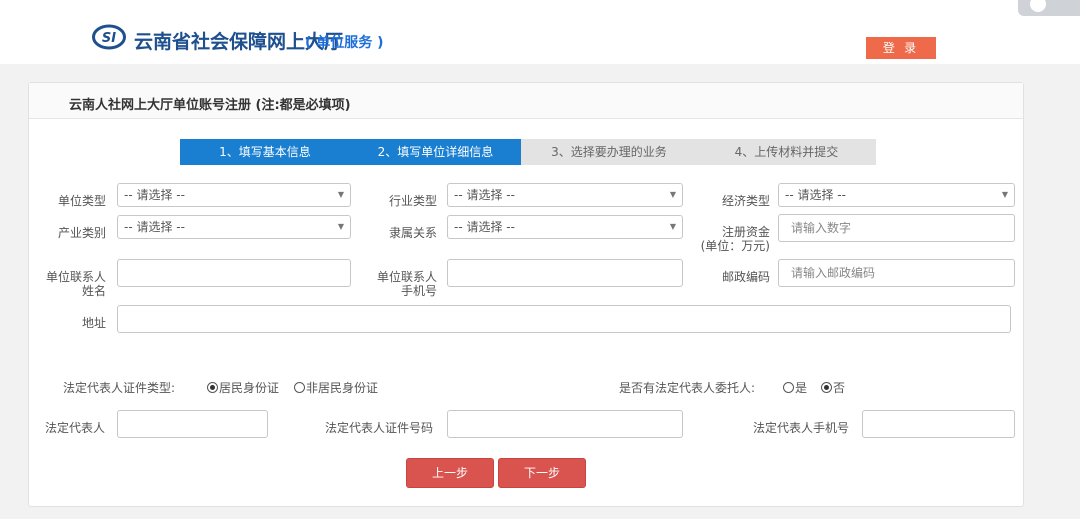 This screenshot has width=1080, height=519. What do you see at coordinates (154, 195) in the screenshot?
I see `unit-type-value: -- 请选择 --` at bounding box center [154, 195].